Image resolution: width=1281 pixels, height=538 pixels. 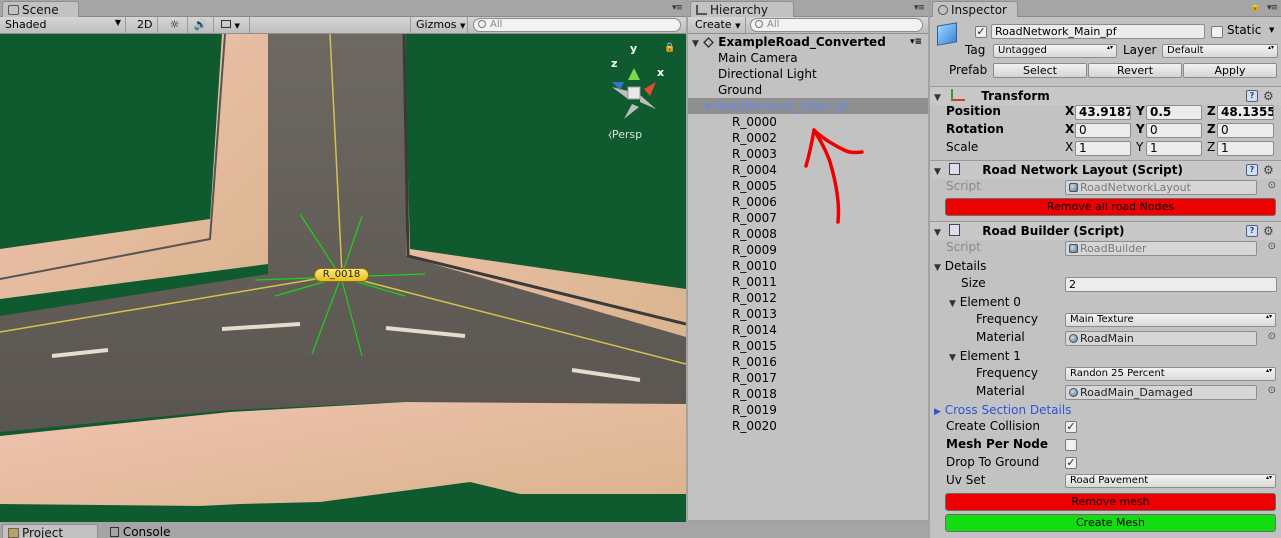 What do you see at coordinates (1103, 148) in the screenshot?
I see `scale-x-field: 1` at bounding box center [1103, 148].